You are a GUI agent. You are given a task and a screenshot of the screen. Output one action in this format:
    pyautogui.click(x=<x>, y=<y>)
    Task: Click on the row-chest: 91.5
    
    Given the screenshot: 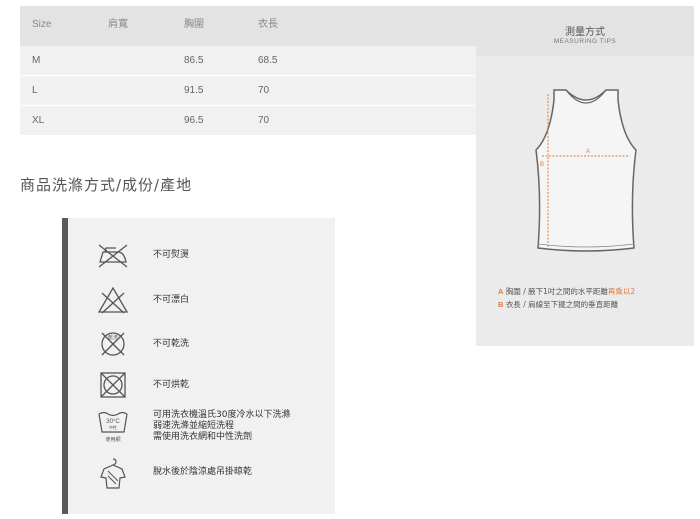 What is the action you would take?
    pyautogui.click(x=194, y=90)
    